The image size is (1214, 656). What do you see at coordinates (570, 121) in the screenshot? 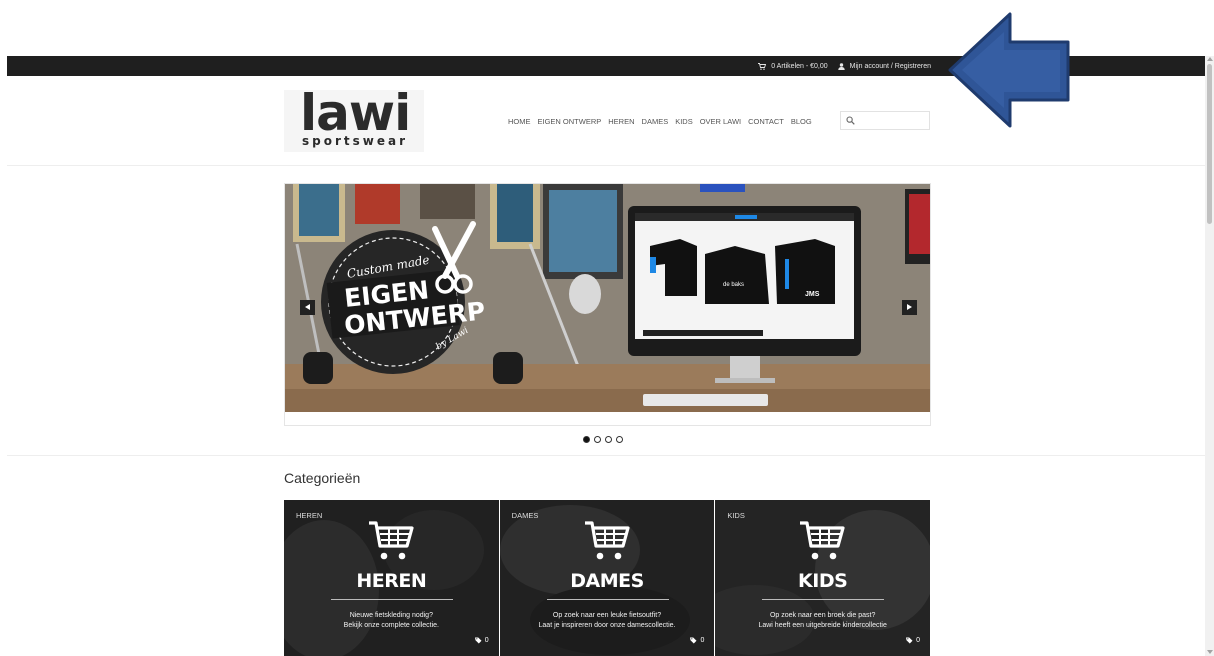
I see `nav-item-eigen-ontwerp: EIGEN ONTWERP` at bounding box center [570, 121].